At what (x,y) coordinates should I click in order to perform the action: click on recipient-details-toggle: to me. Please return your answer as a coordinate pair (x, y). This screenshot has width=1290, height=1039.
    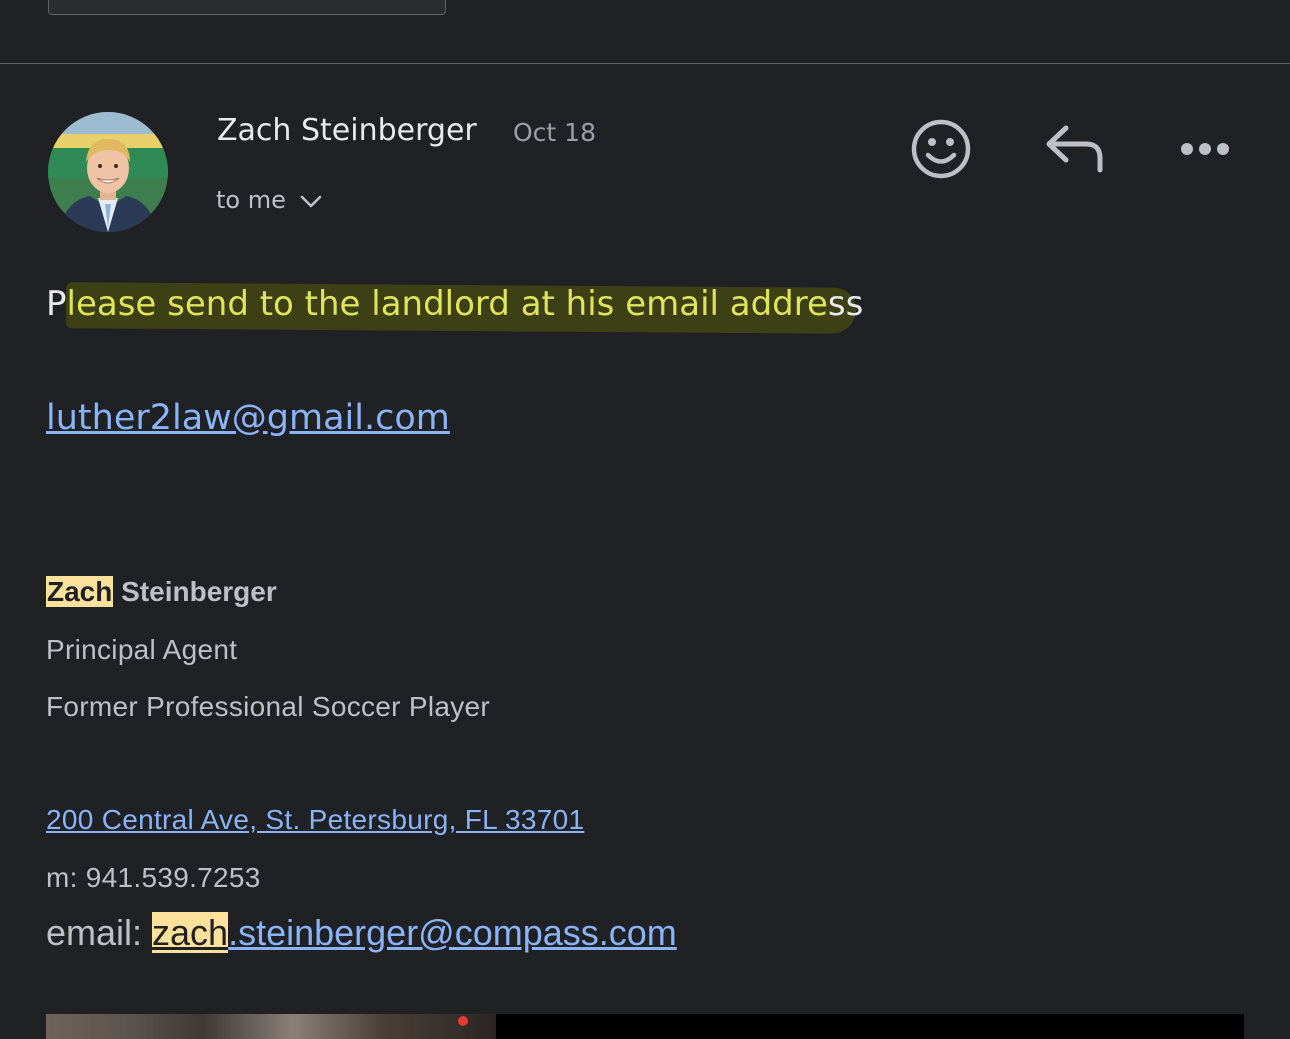
    Looking at the image, I should click on (269, 200).